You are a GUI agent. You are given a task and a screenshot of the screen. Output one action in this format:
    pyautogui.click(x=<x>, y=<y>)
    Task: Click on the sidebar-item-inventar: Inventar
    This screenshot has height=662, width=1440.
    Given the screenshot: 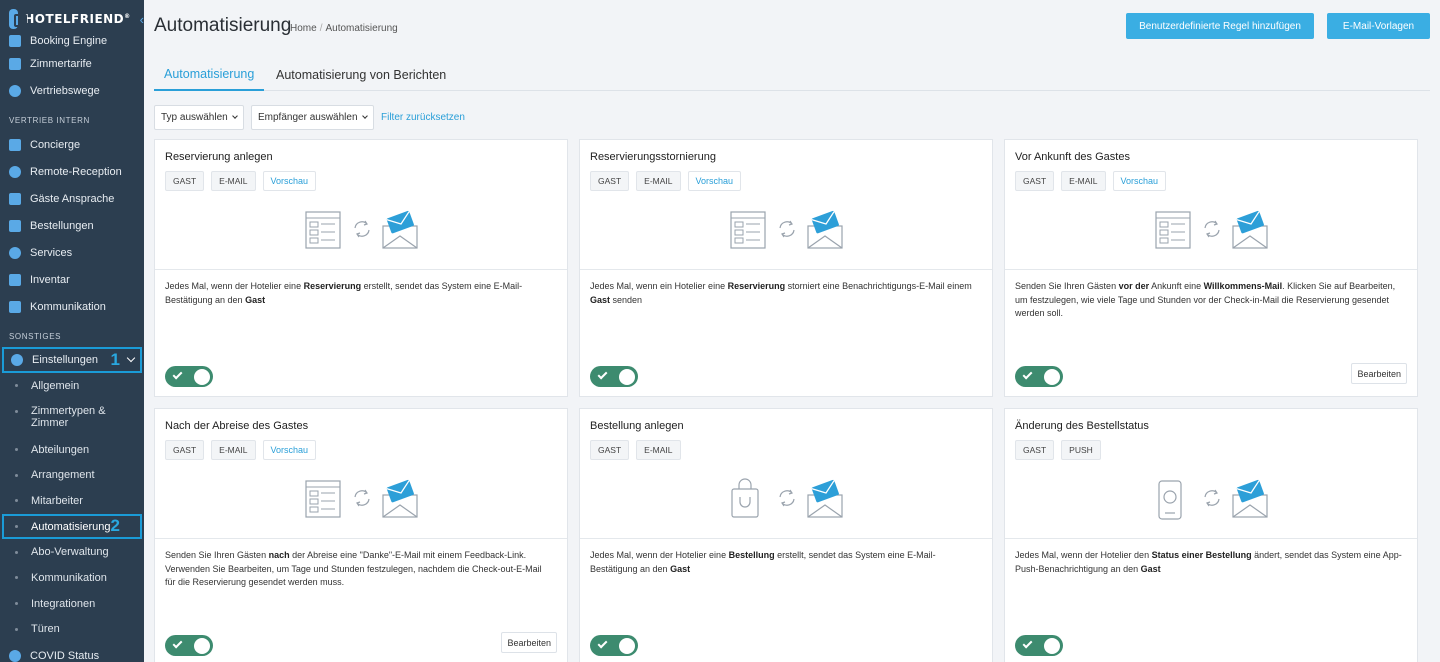 What is the action you would take?
    pyautogui.click(x=72, y=279)
    